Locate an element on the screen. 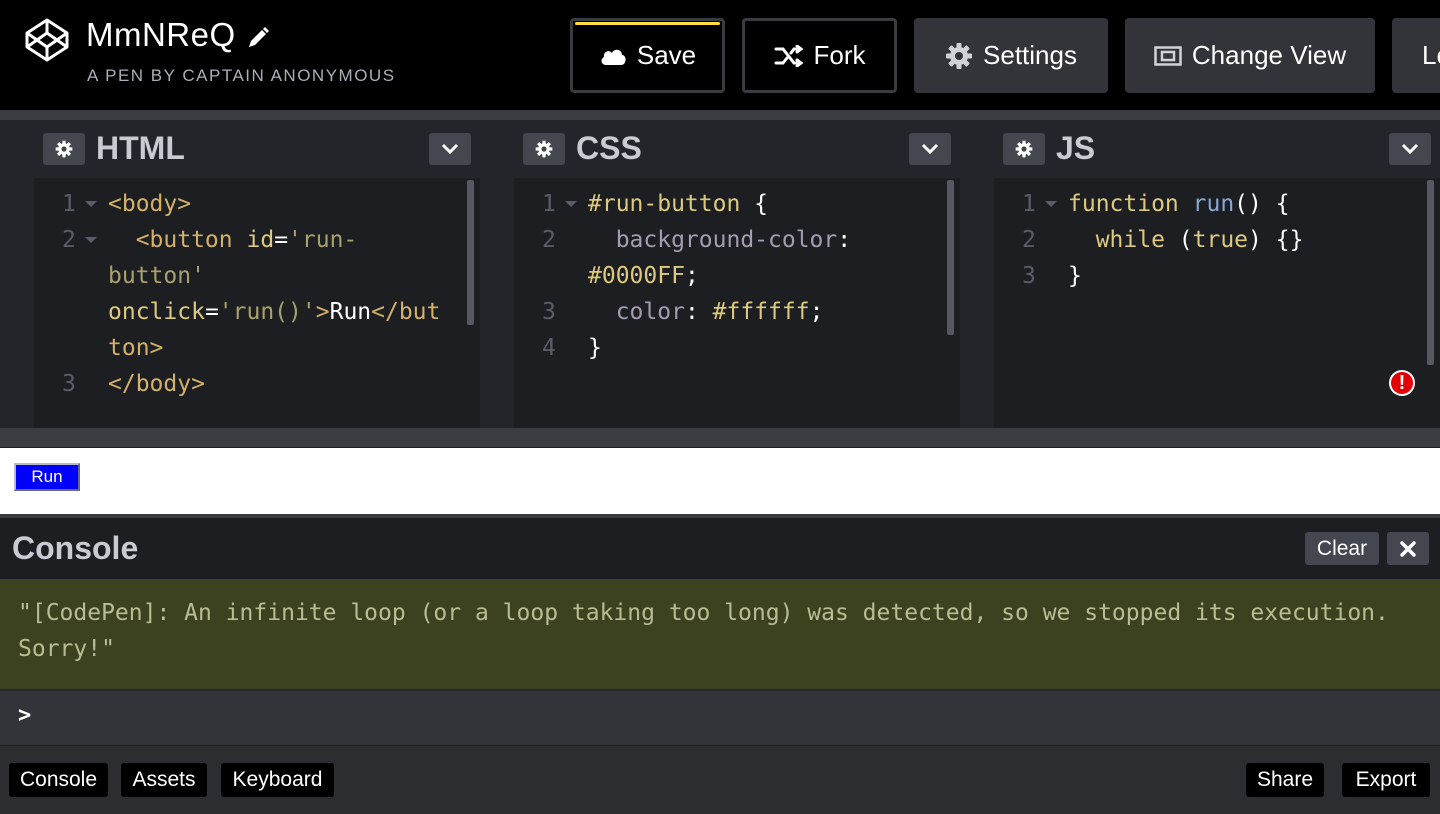  save-label: Save is located at coordinates (666, 55).